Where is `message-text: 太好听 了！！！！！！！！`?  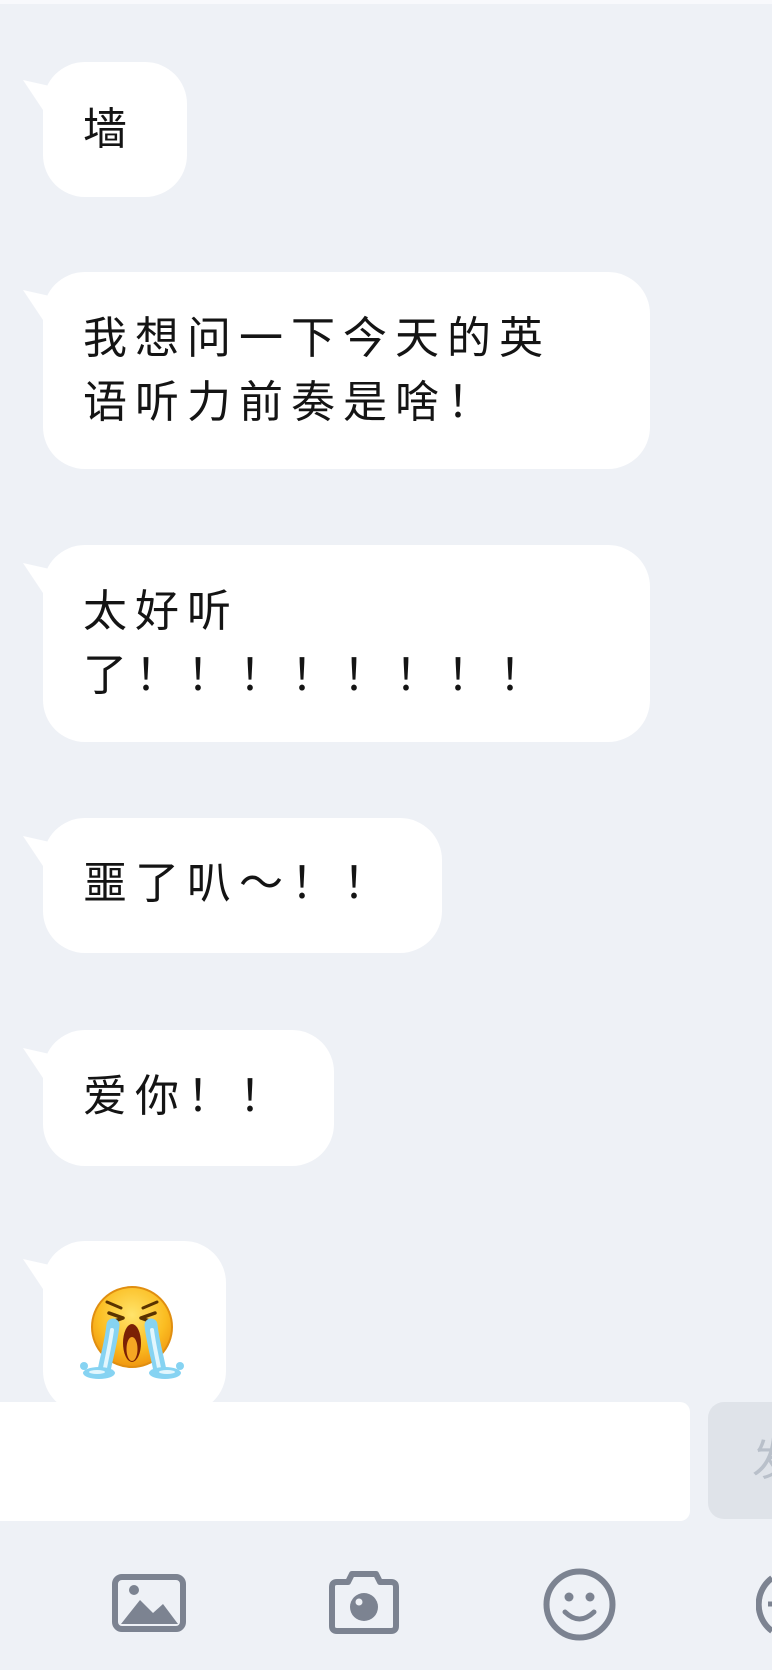
message-text: 太好听 了！！！！！！！！ is located at coordinates (366, 644).